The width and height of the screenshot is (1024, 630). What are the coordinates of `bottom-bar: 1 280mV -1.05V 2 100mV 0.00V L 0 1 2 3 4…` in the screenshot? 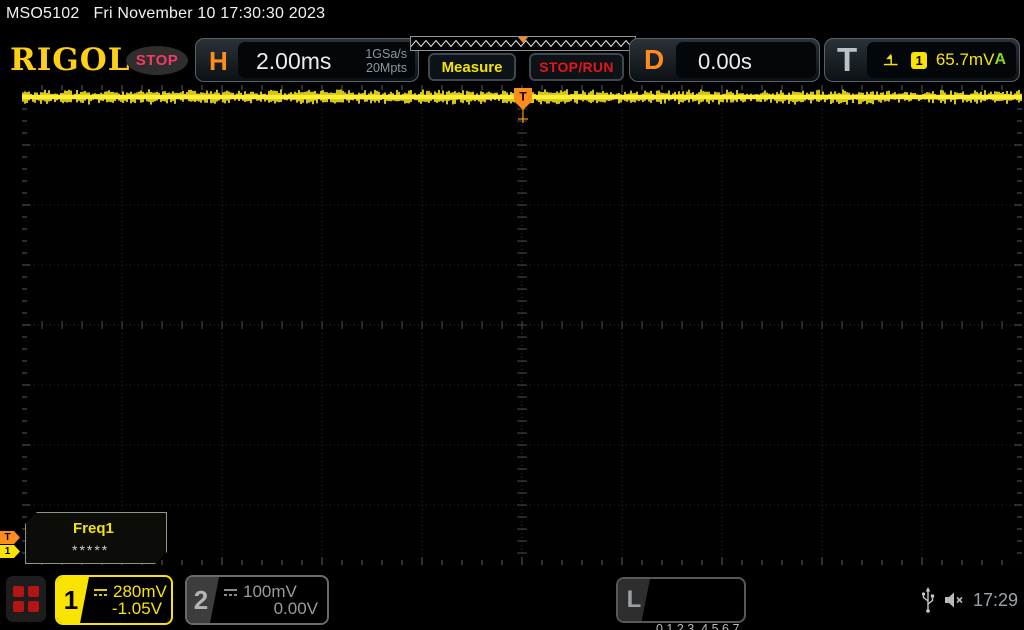 It's located at (512, 600).